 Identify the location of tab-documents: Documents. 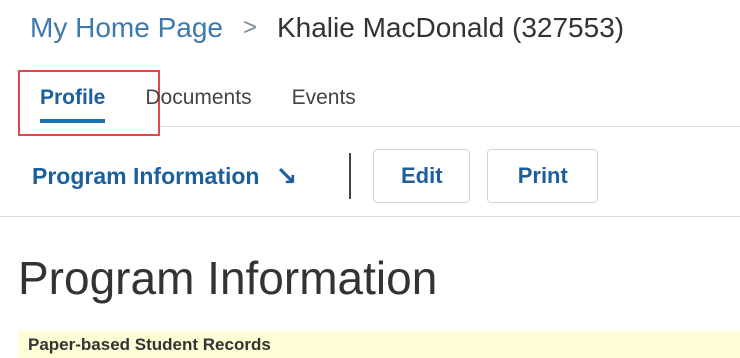
(198, 96).